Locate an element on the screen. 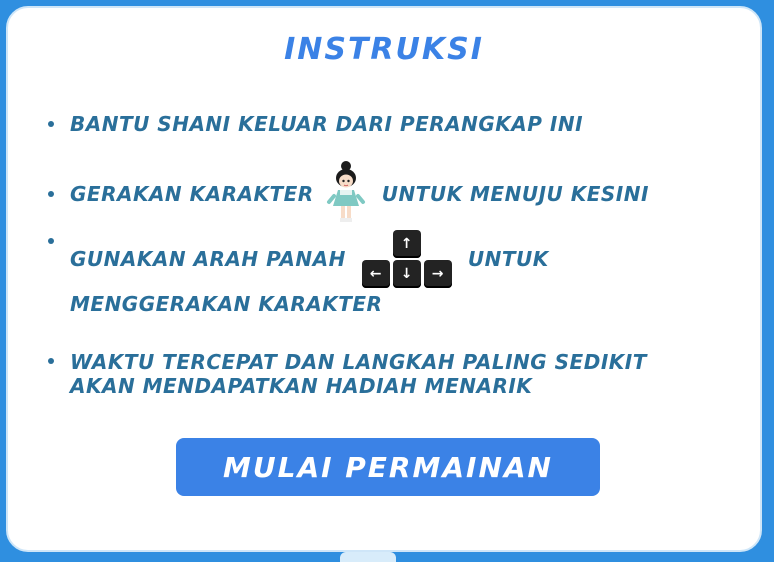 This screenshot has height=562, width=774. instruction-text-1: Bantu Shani keluar dari perangkap ini is located at coordinates (327, 124).